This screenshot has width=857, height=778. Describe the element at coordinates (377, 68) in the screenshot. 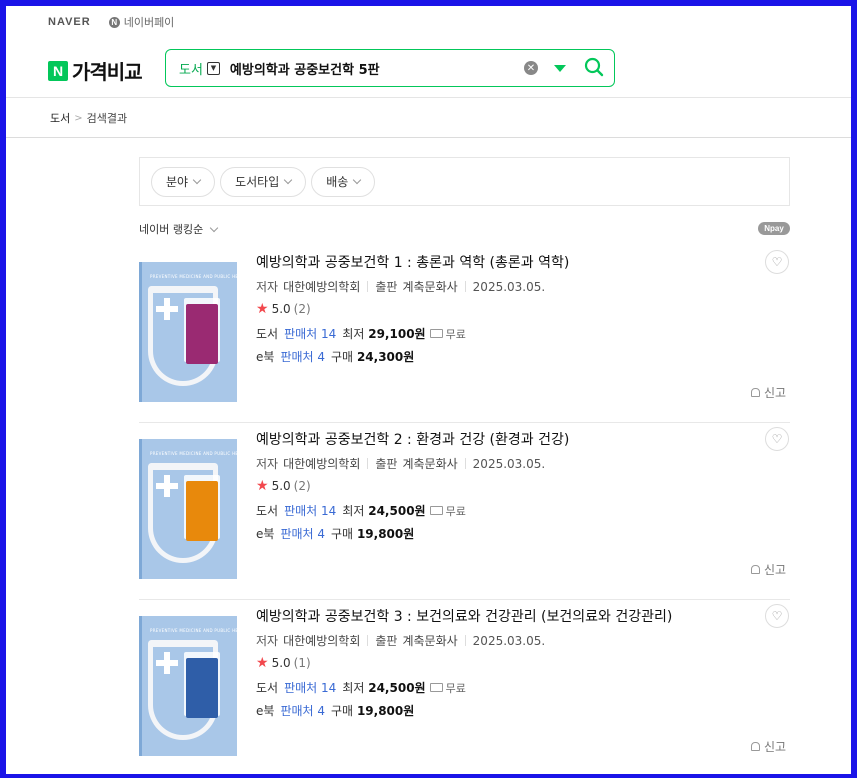

I see `search-input: 예방의학과 공중보건학 5판` at that location.